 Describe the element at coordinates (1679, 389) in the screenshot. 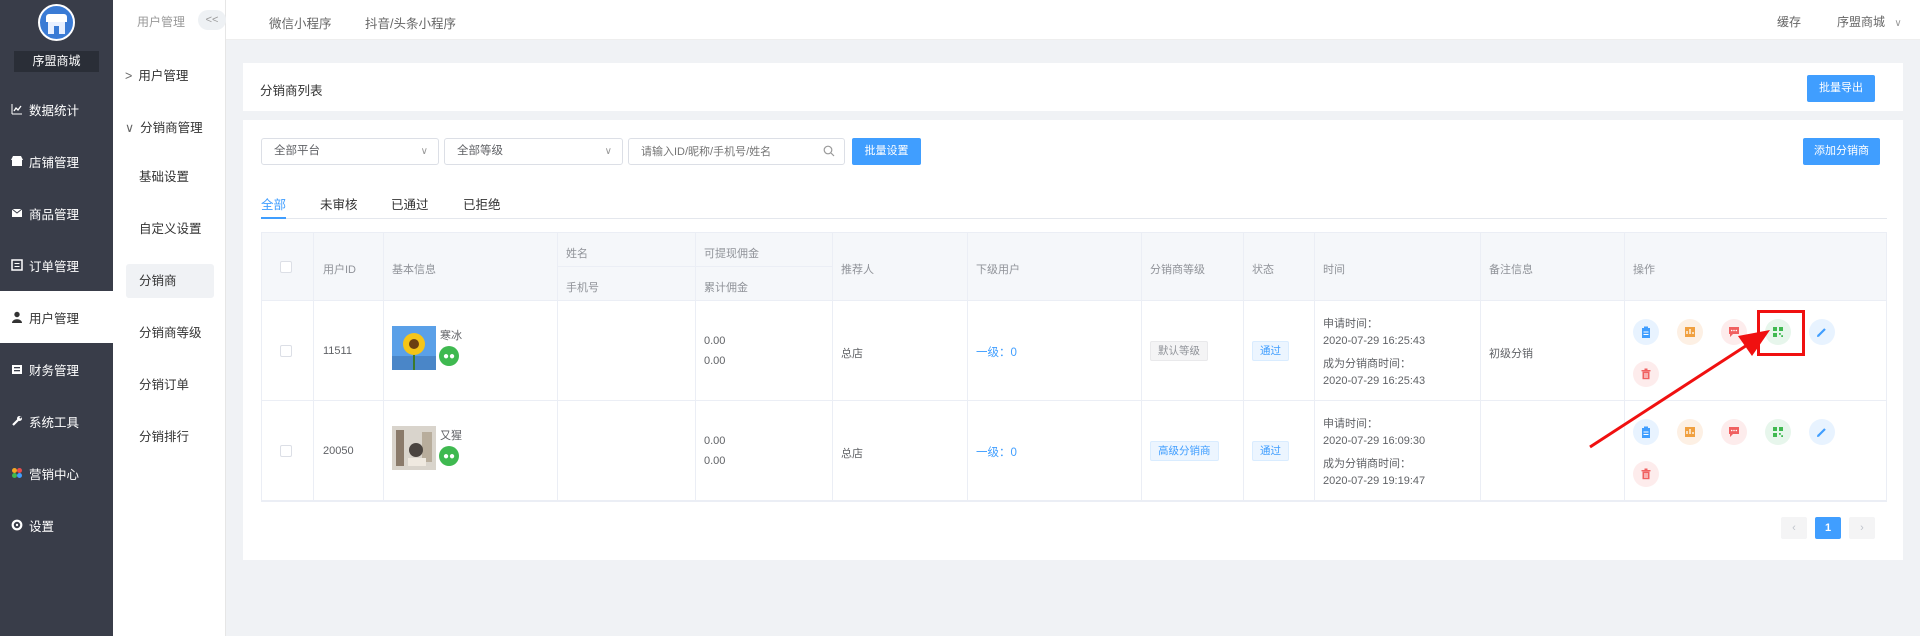

I see `annotation-arrow-icon` at that location.